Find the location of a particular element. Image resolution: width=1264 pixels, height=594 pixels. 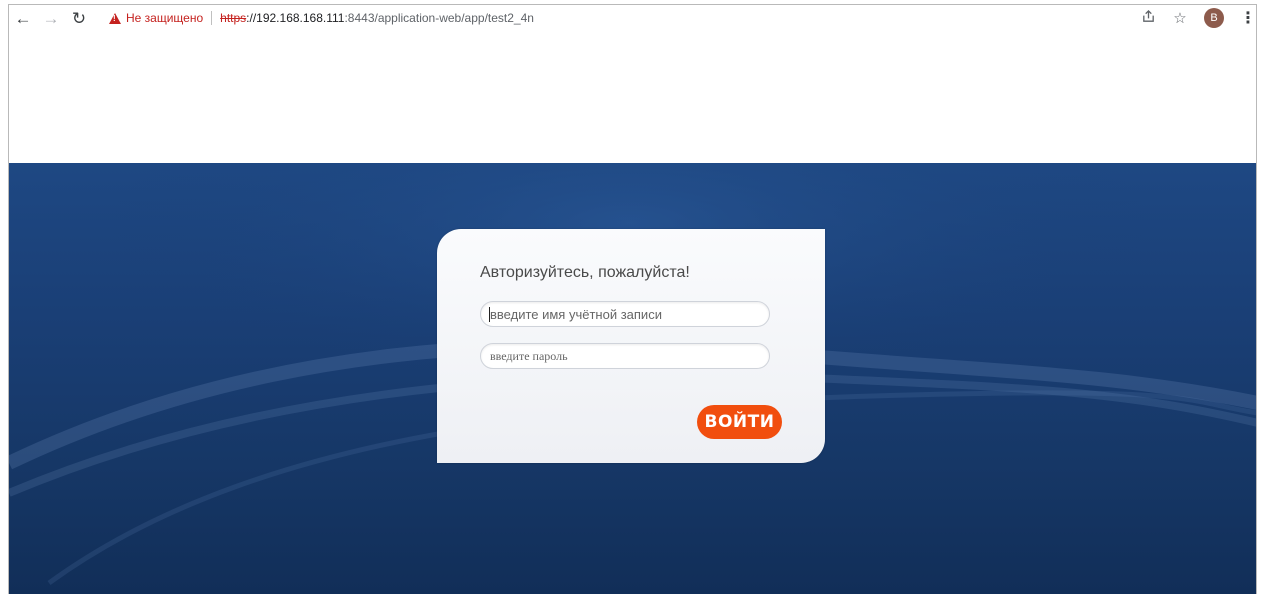

username-input is located at coordinates (625, 314).